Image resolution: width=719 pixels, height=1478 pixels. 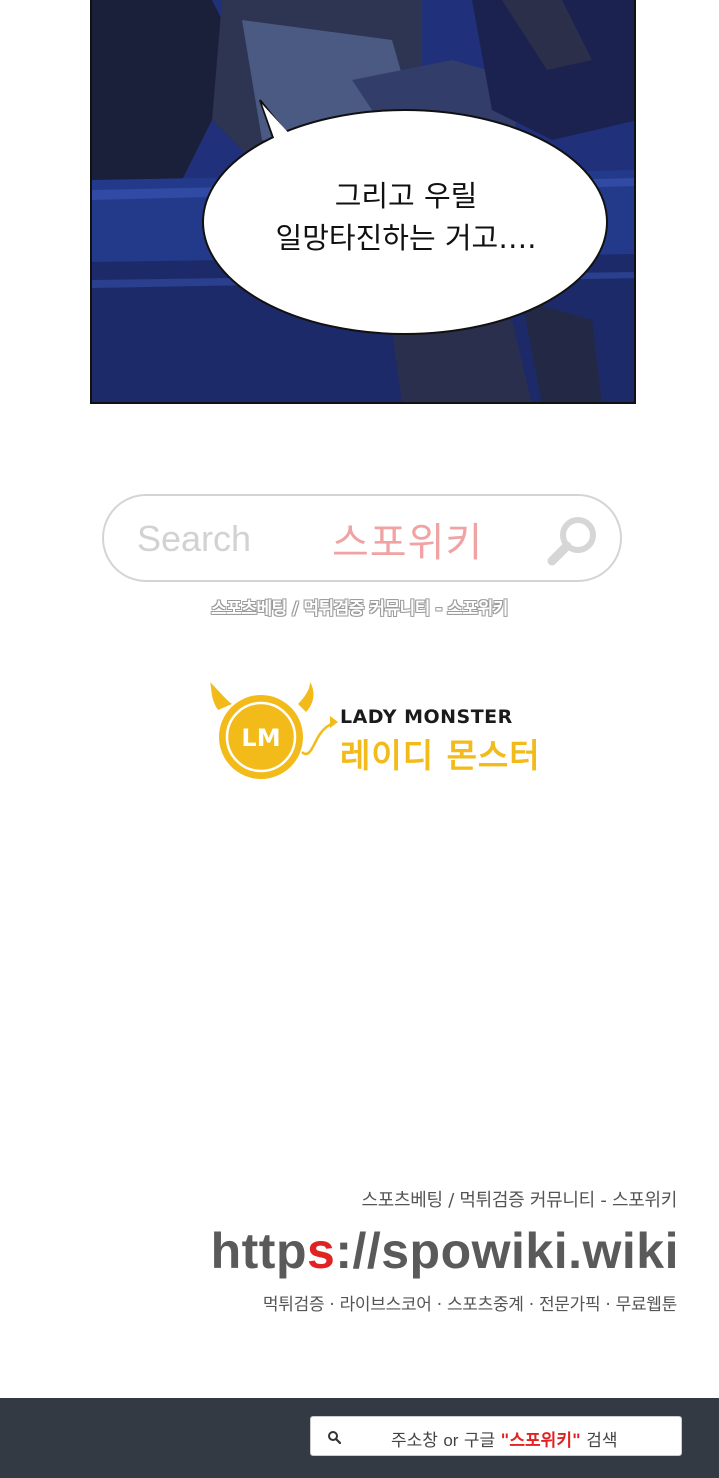 What do you see at coordinates (451, 1440) in the screenshot?
I see `hint-or: or` at bounding box center [451, 1440].